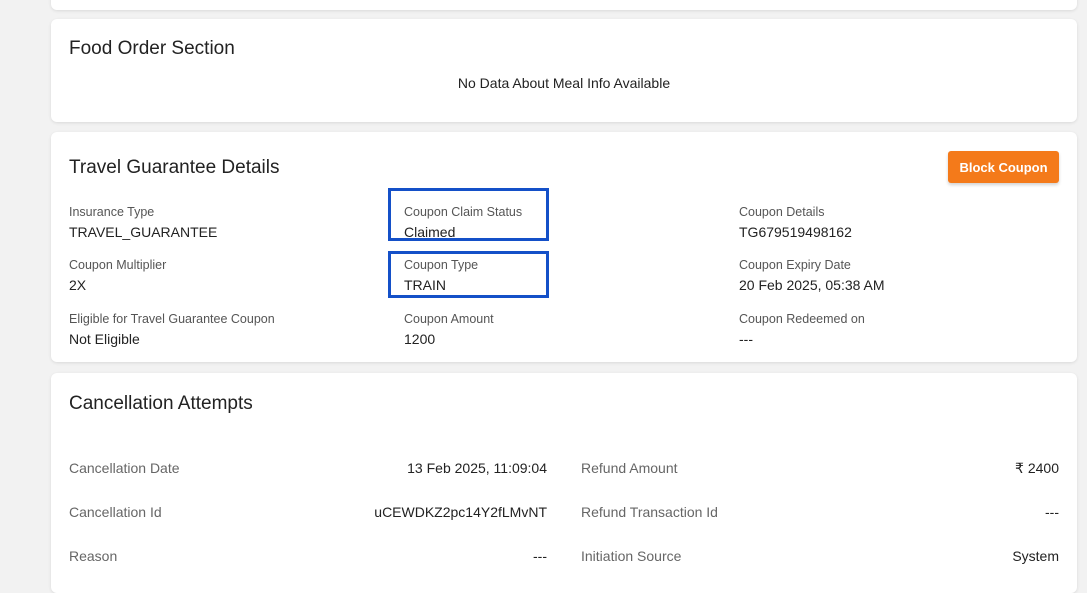  What do you see at coordinates (143, 222) in the screenshot?
I see `insurance-type-field: Insurance Type TRAVEL_GUARANTEE` at bounding box center [143, 222].